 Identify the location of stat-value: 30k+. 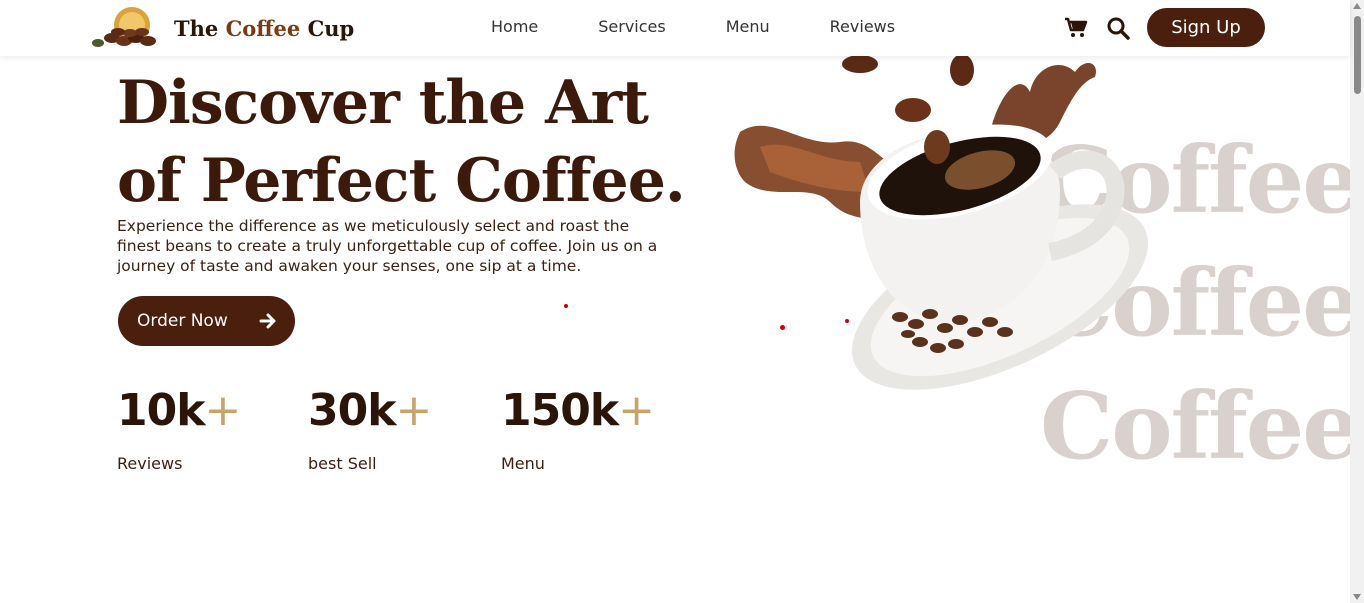
(370, 410).